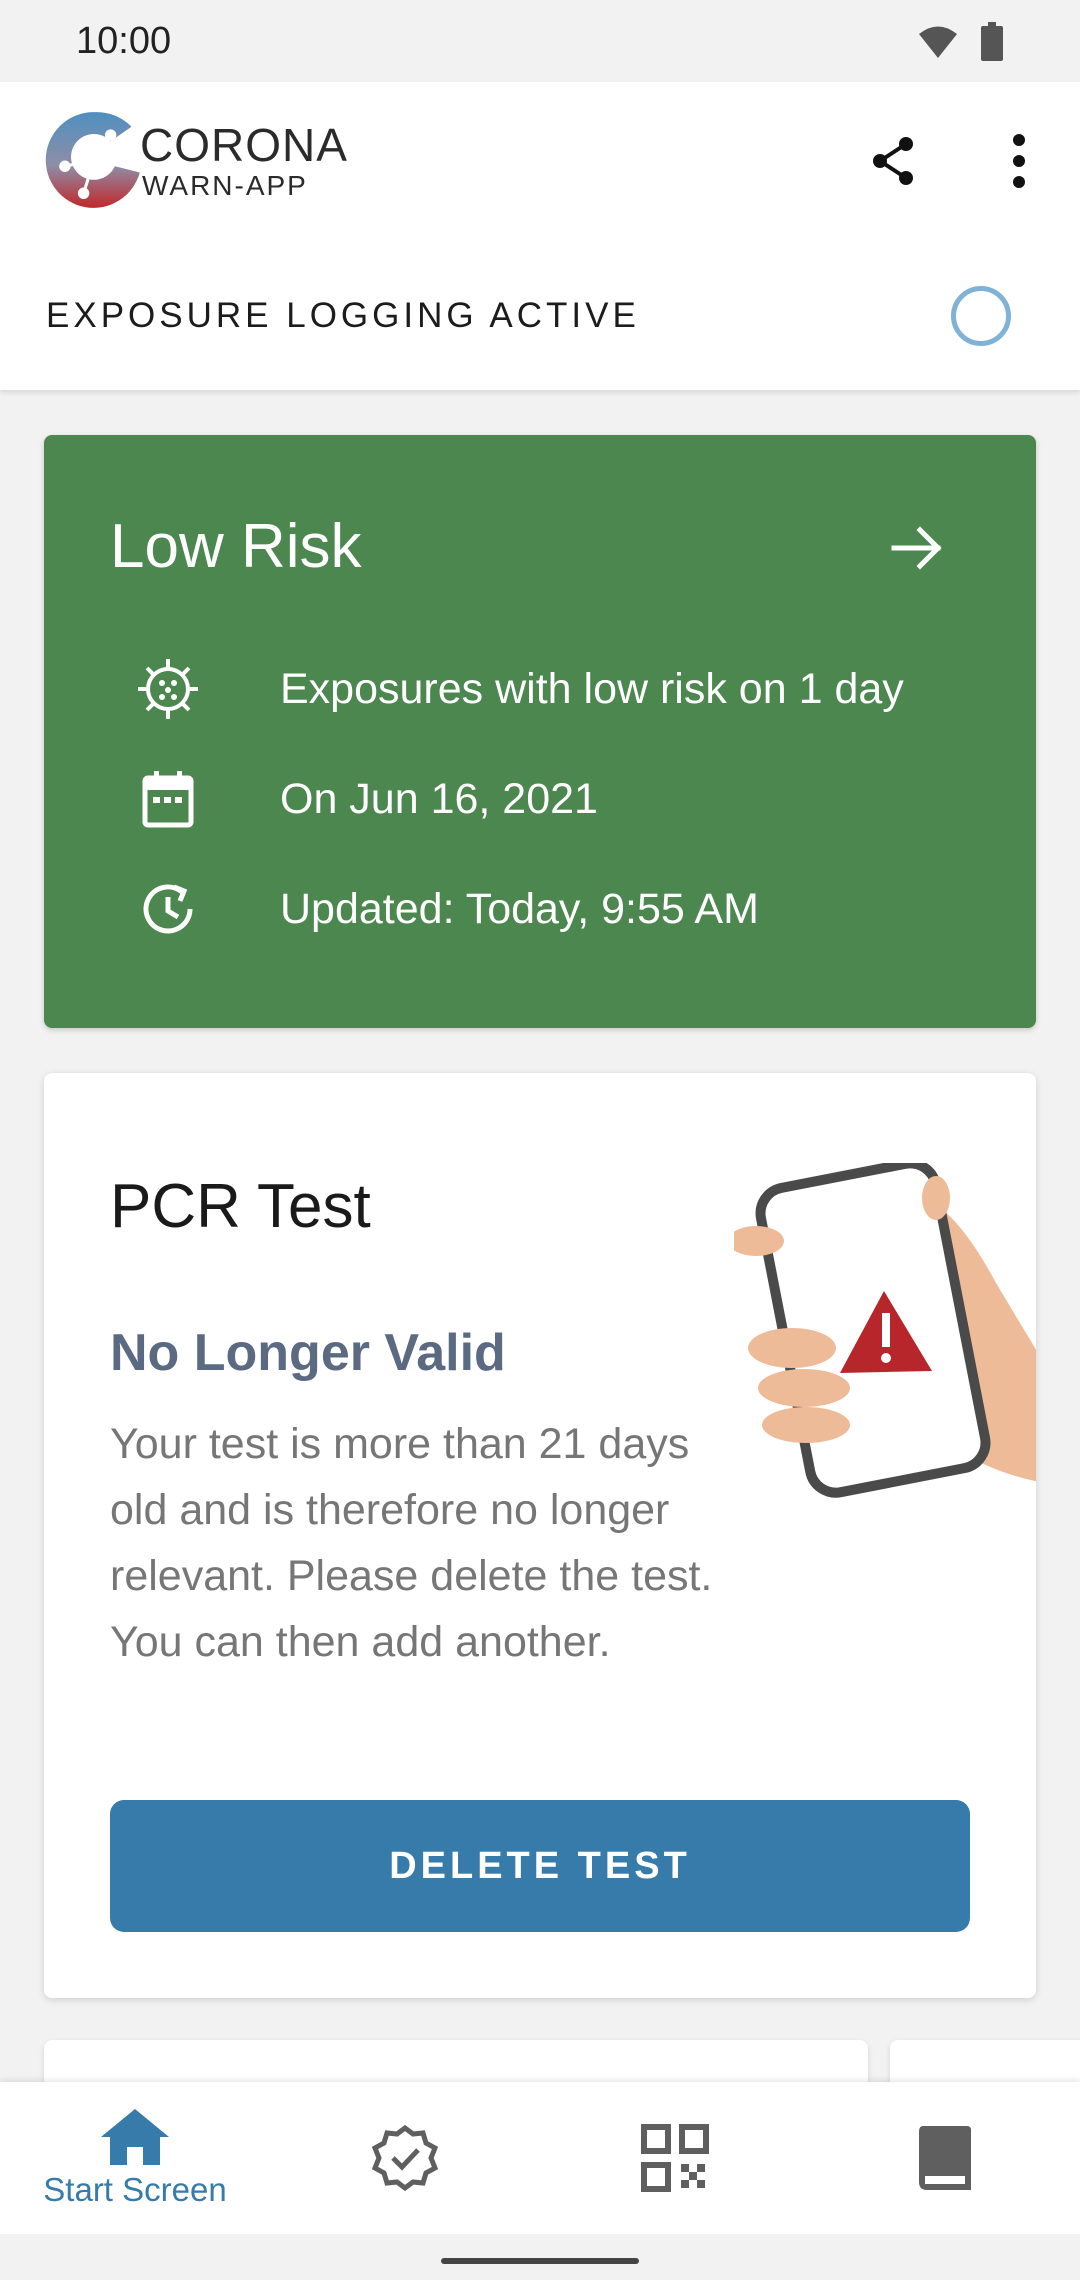 This screenshot has height=2280, width=1080. Describe the element at coordinates (540, 2261) in the screenshot. I see `gesture-handle` at that location.